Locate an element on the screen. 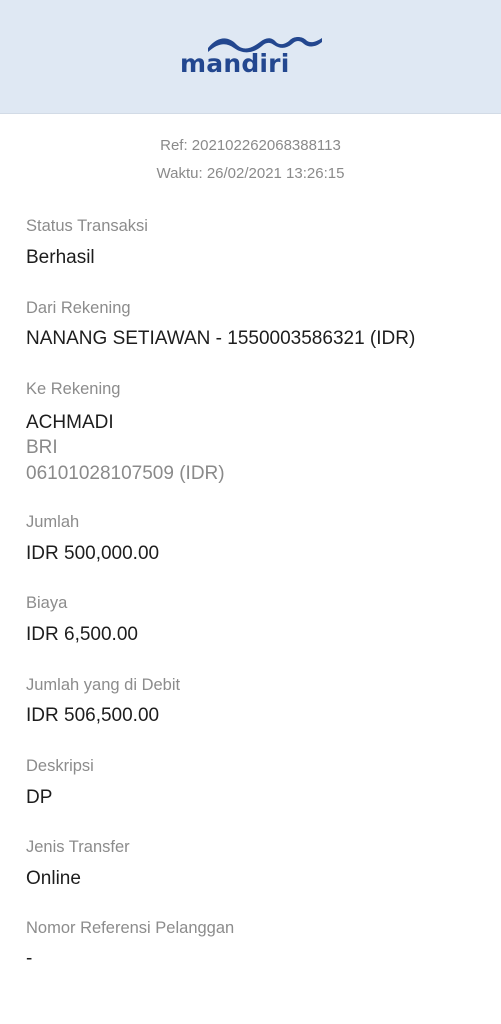 This screenshot has height=1024, width=501. transfer-type-value: Online is located at coordinates (53, 878).